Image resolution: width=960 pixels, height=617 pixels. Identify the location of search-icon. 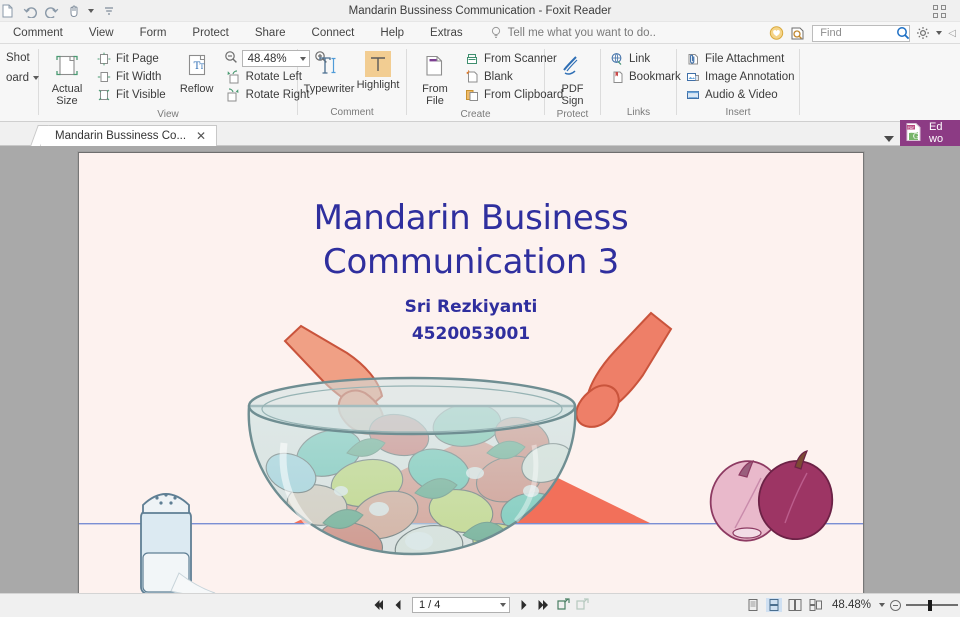
(903, 33).